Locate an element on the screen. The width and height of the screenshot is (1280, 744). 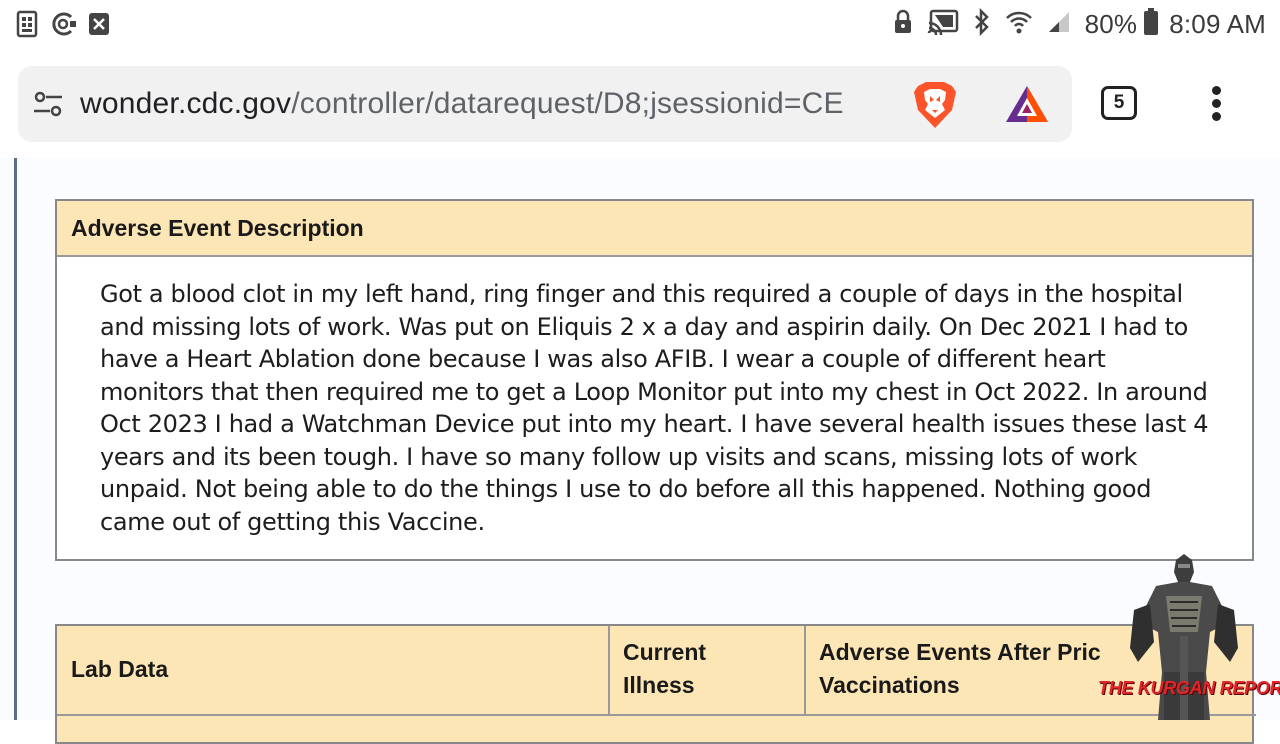
brave-lion-icon is located at coordinates (935, 107).